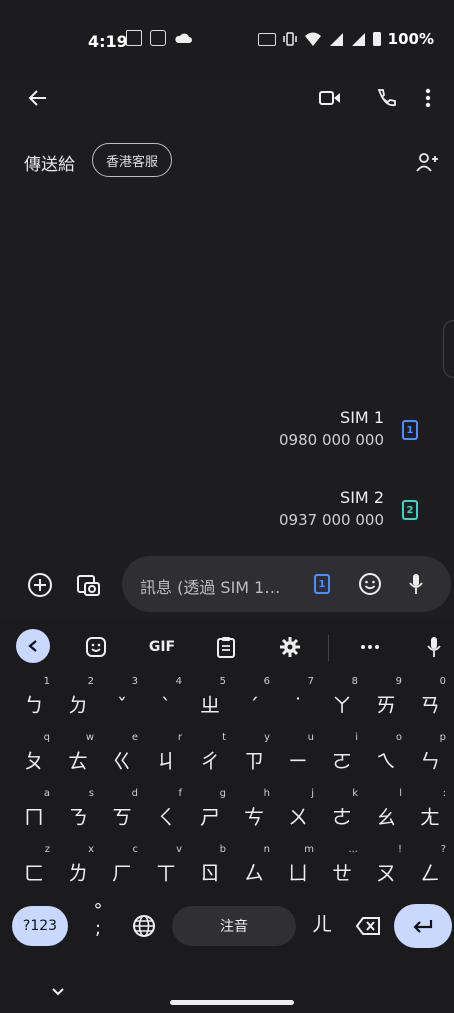  What do you see at coordinates (58, 992) in the screenshot?
I see `hide-keyboard-button` at bounding box center [58, 992].